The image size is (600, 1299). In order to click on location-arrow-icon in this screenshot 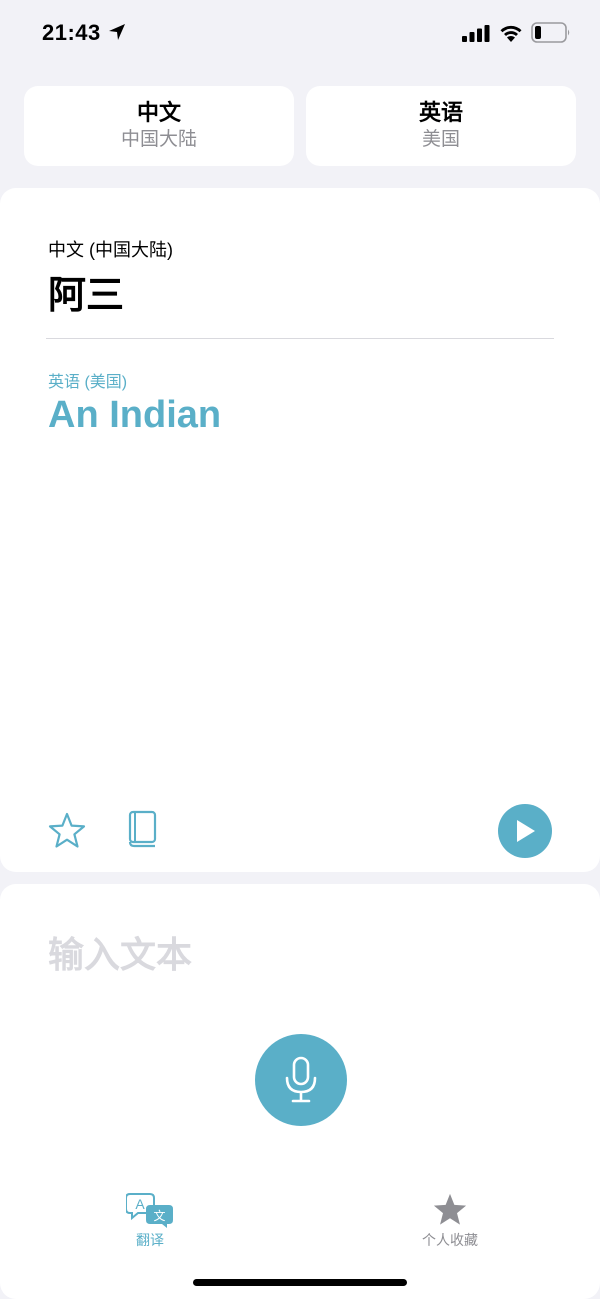, I will do `click(117, 32)`.